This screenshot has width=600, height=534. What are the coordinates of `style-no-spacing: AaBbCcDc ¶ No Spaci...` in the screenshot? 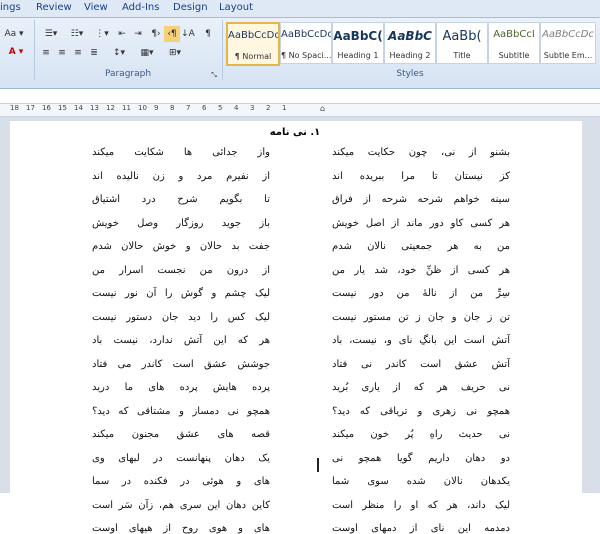 It's located at (306, 43).